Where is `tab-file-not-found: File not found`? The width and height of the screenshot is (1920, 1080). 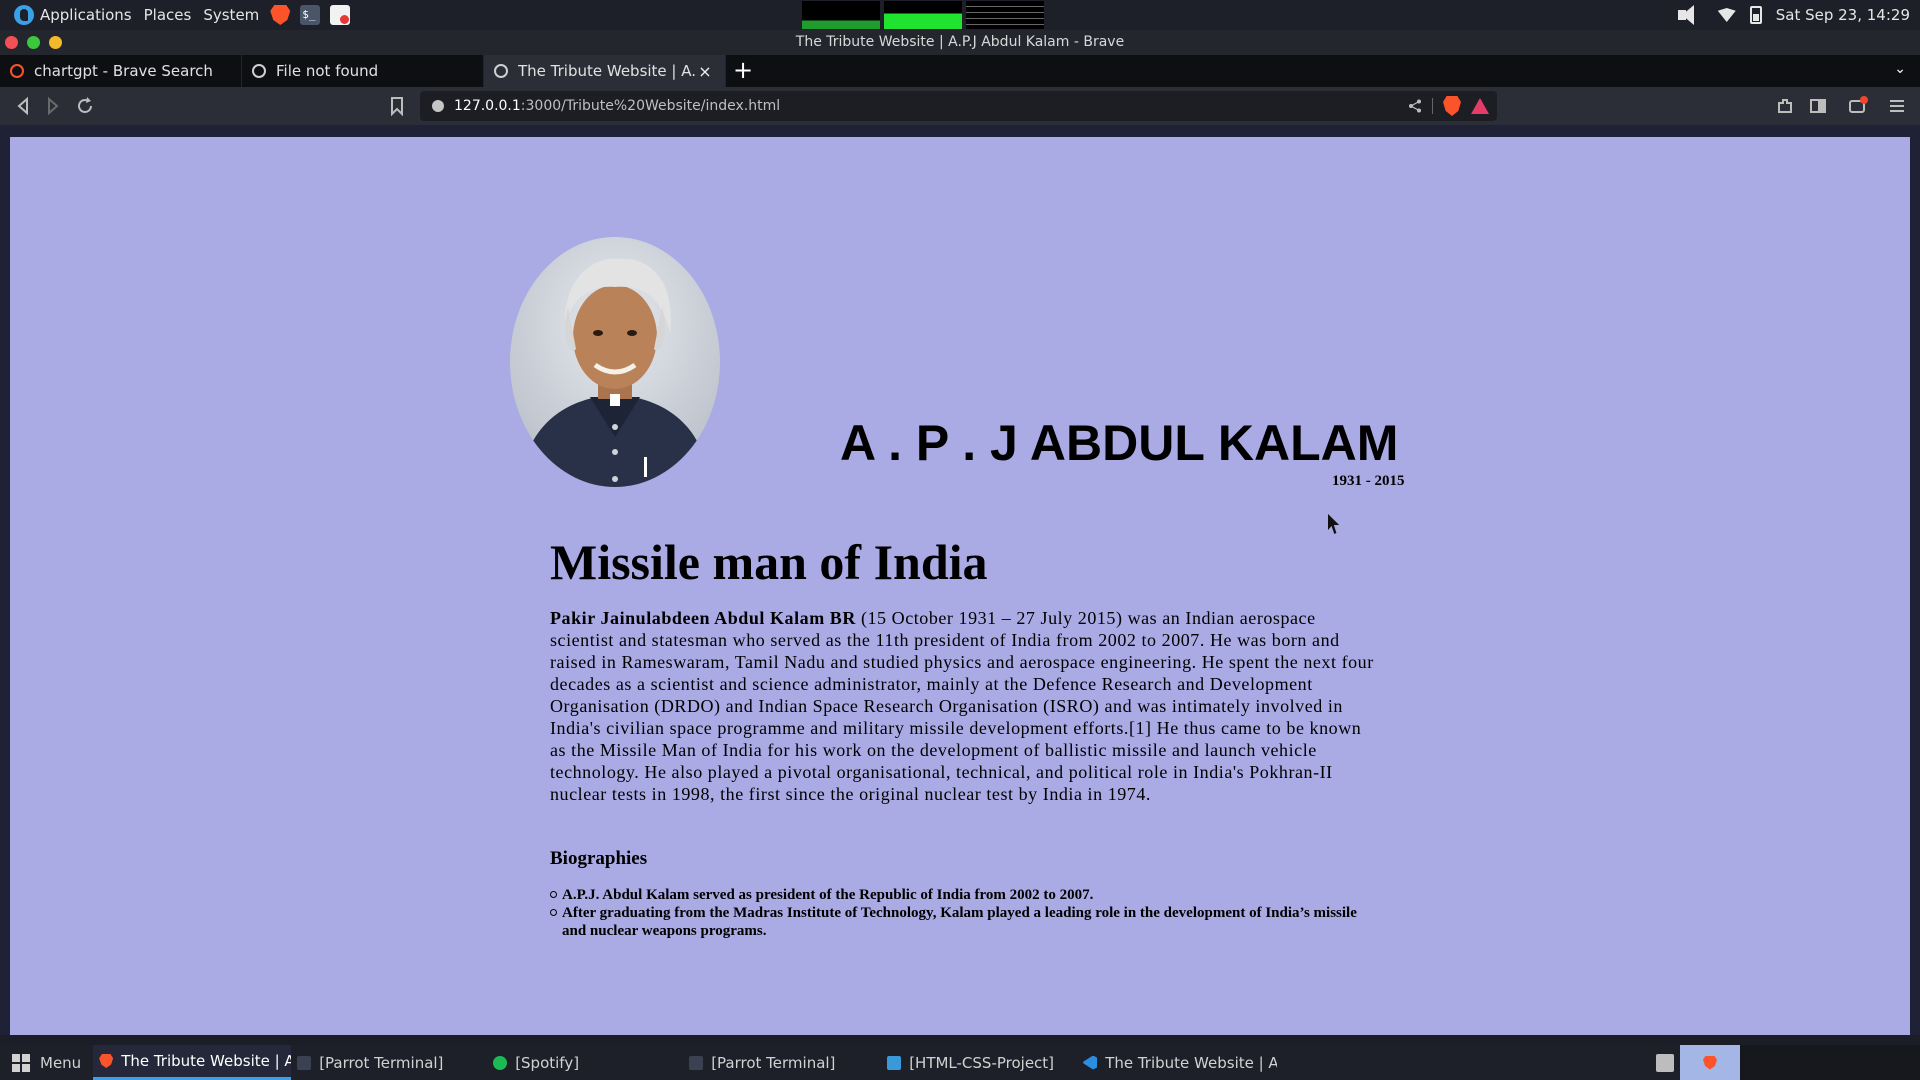 tab-file-not-found: File not found is located at coordinates (363, 71).